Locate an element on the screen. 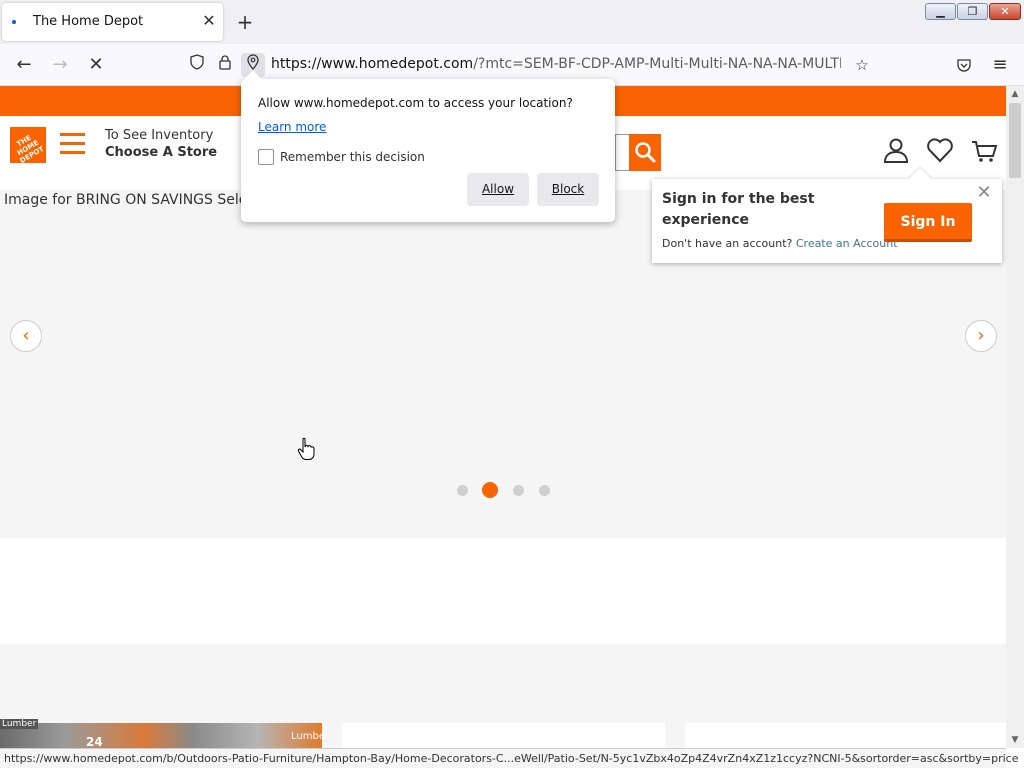  home-depot-logo: THE HOME DEPOT is located at coordinates (28, 146).